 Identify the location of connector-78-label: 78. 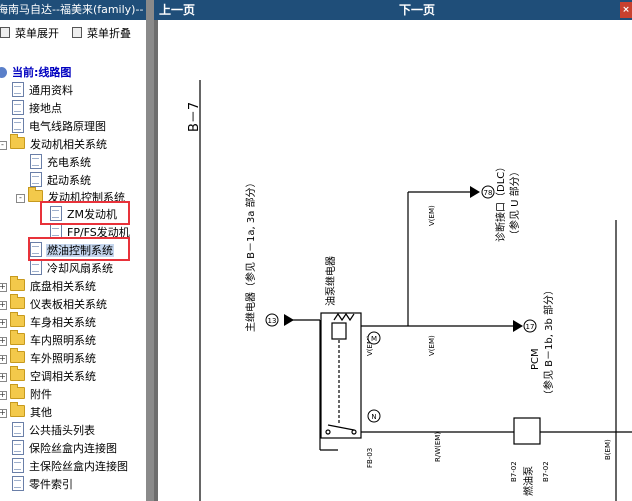
(488, 193).